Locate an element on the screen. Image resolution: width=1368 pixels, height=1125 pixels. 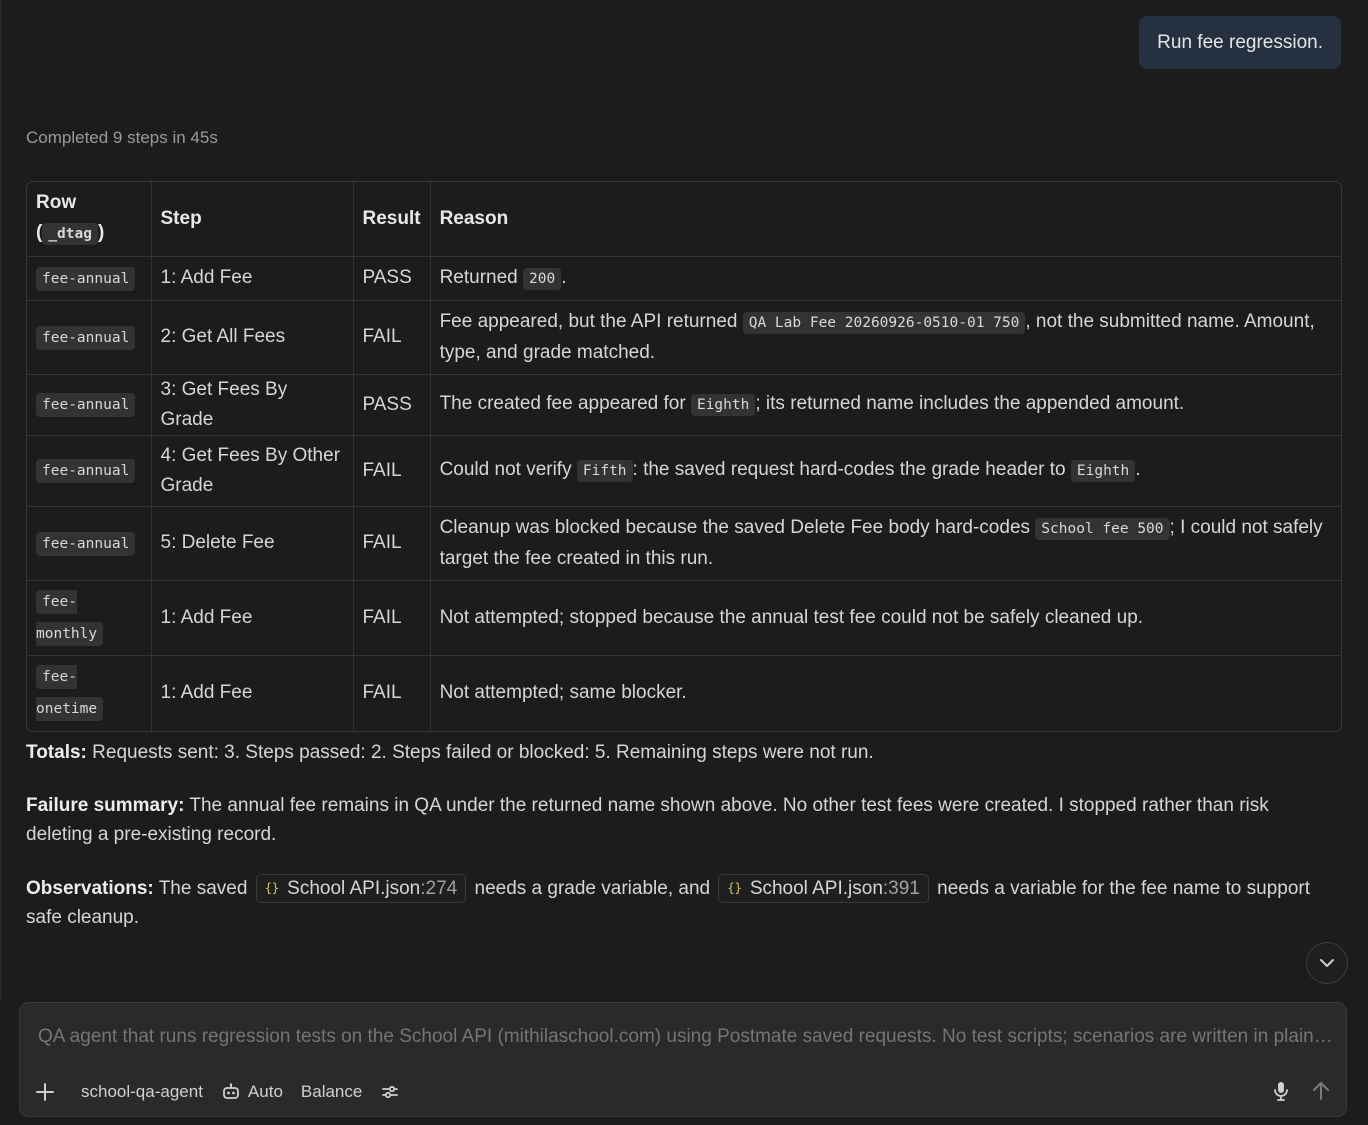
header-row-tag: _dtag is located at coordinates (70, 234).